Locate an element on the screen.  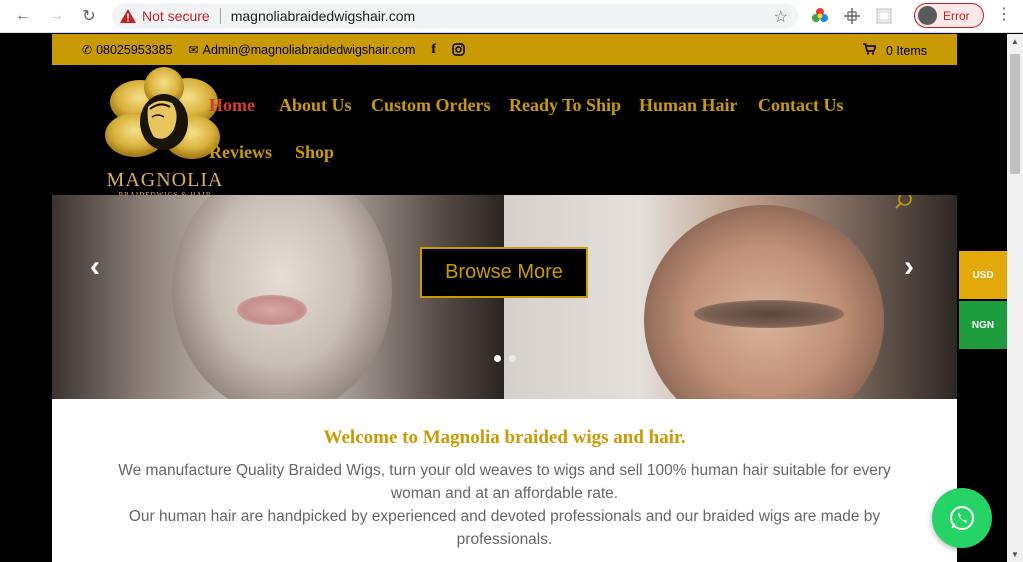
site-logo: MAGNOLIA BRAIDEDWIGS & HAIR is located at coordinates (165, 133).